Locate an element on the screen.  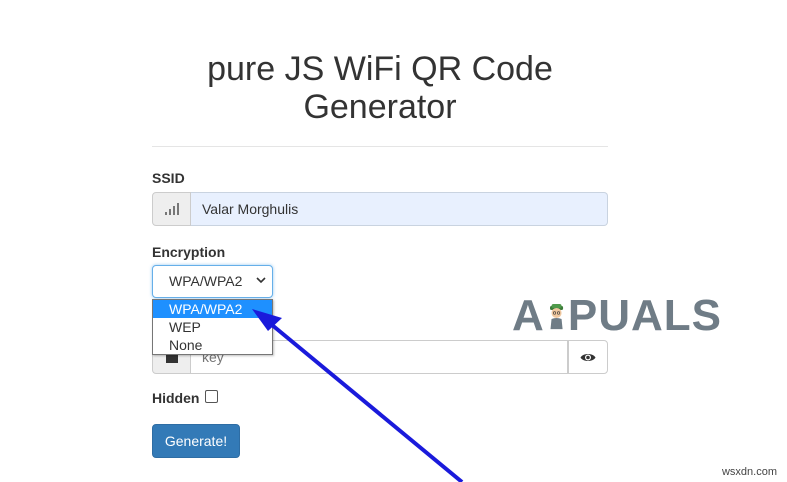
option-wpa: WPA/WPA2 is located at coordinates (212, 309).